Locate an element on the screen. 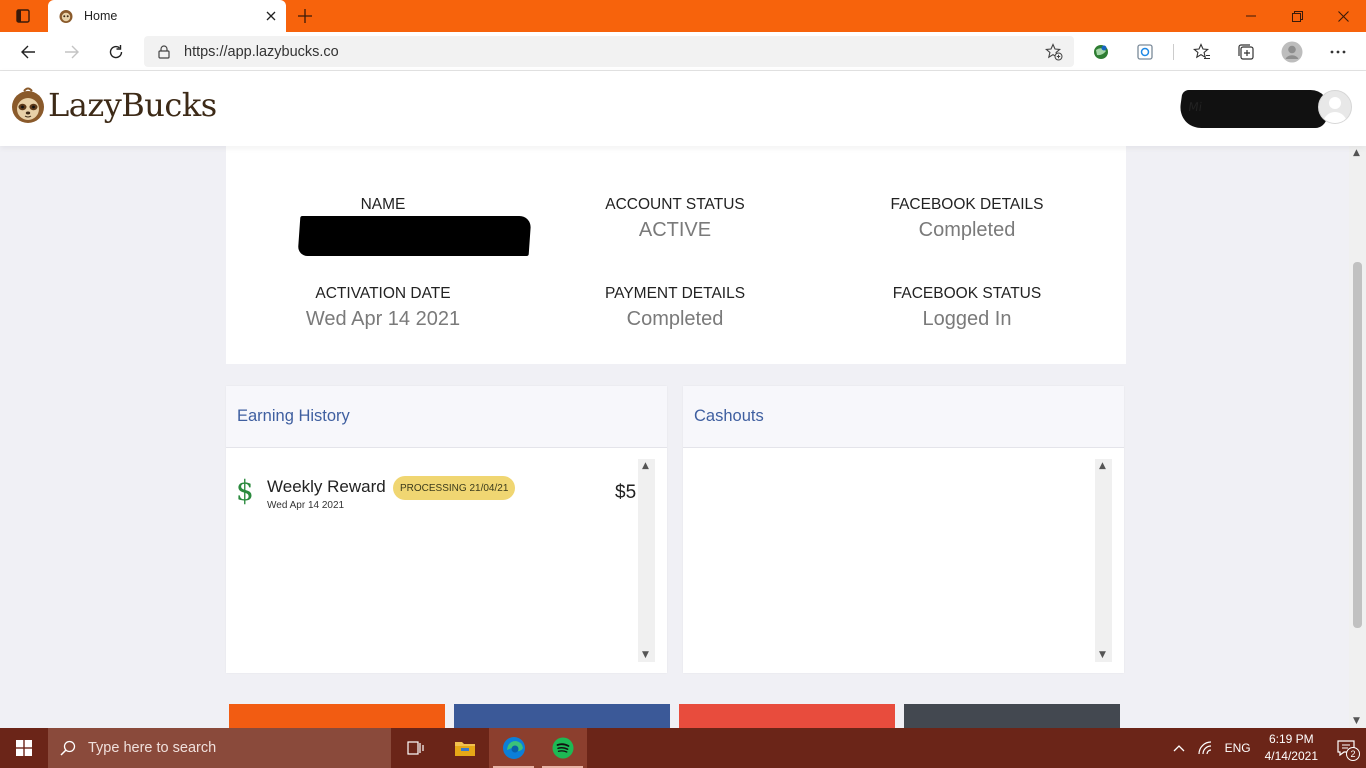  globe-extension-icon is located at coordinates (1101, 51).